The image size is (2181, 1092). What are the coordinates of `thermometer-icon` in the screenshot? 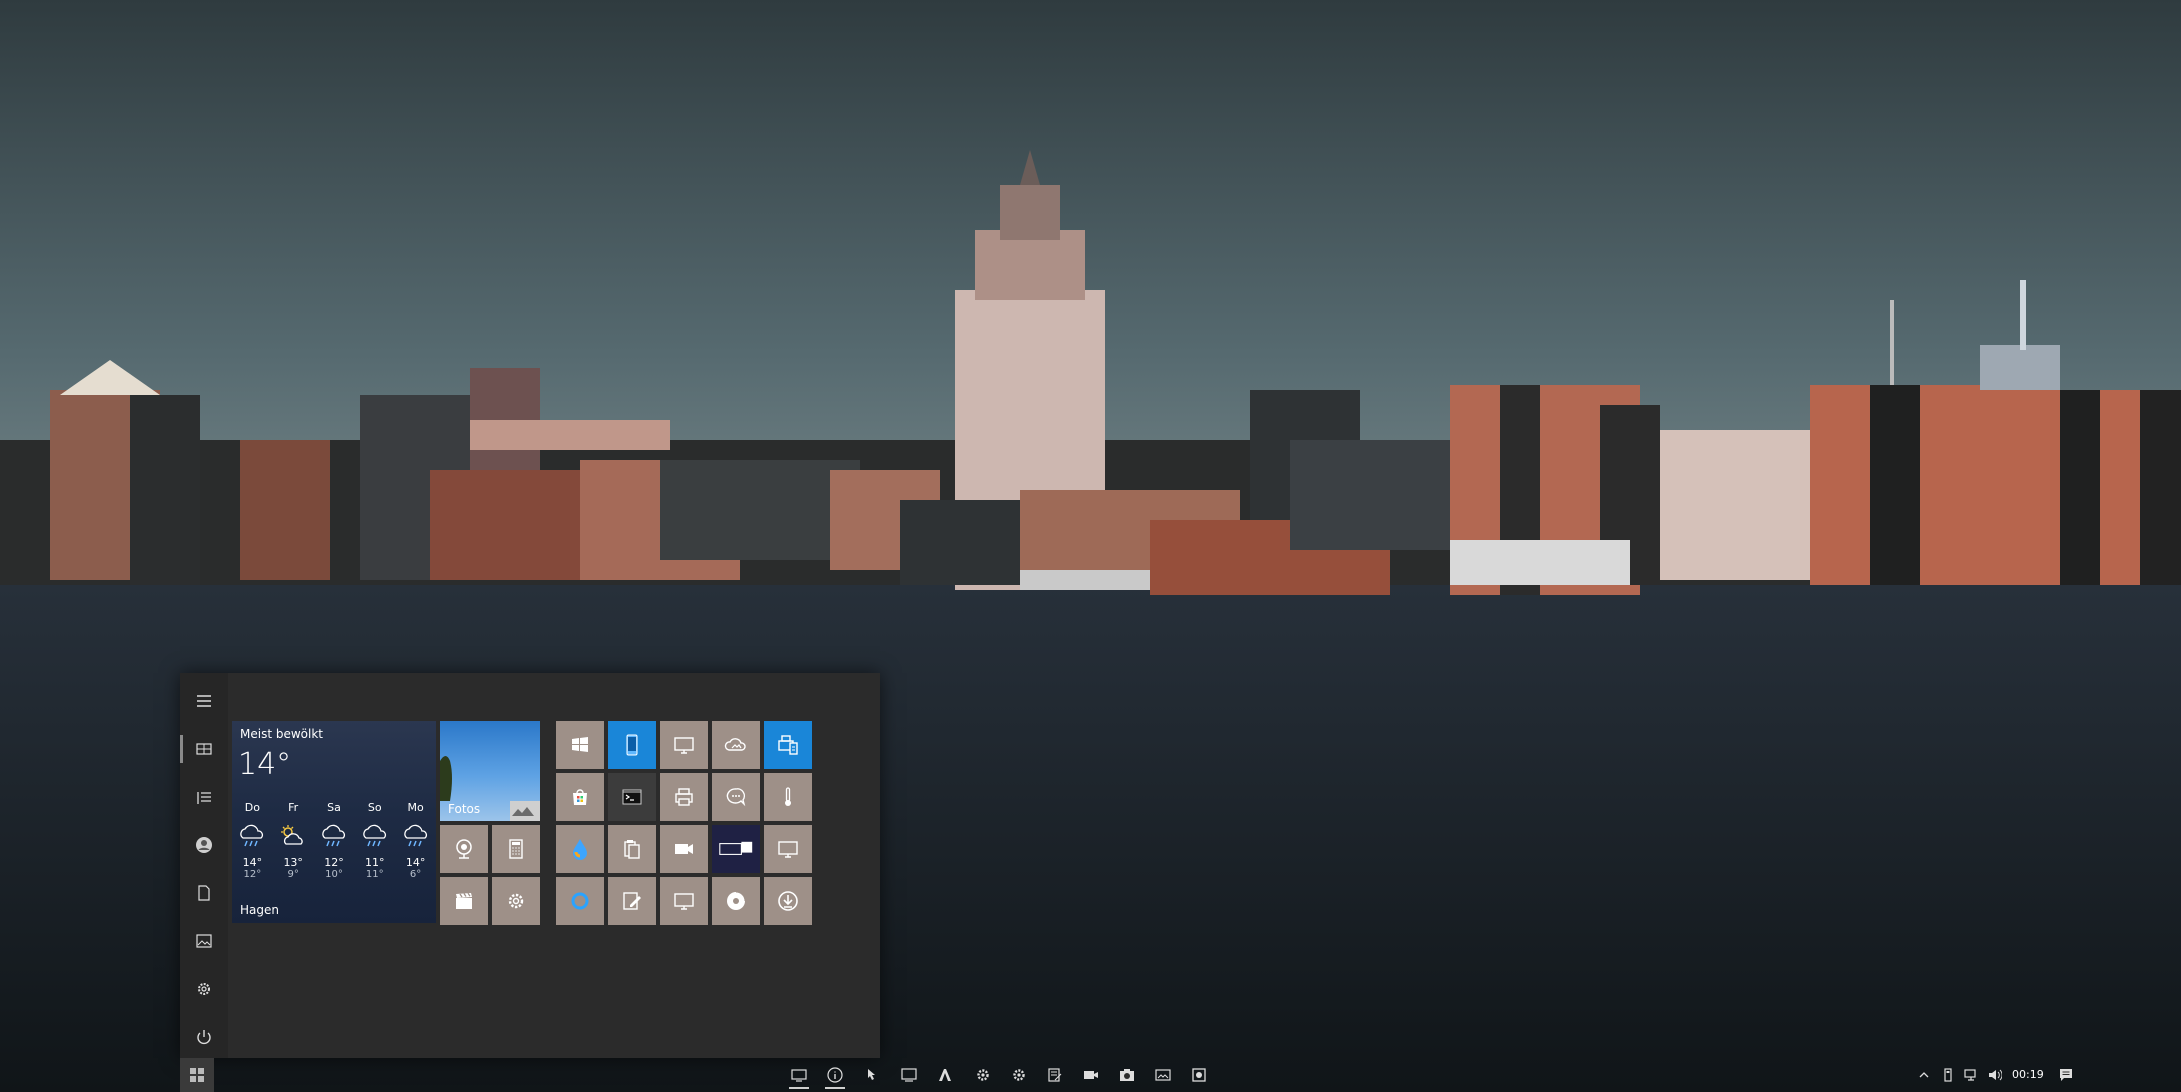 It's located at (788, 796).